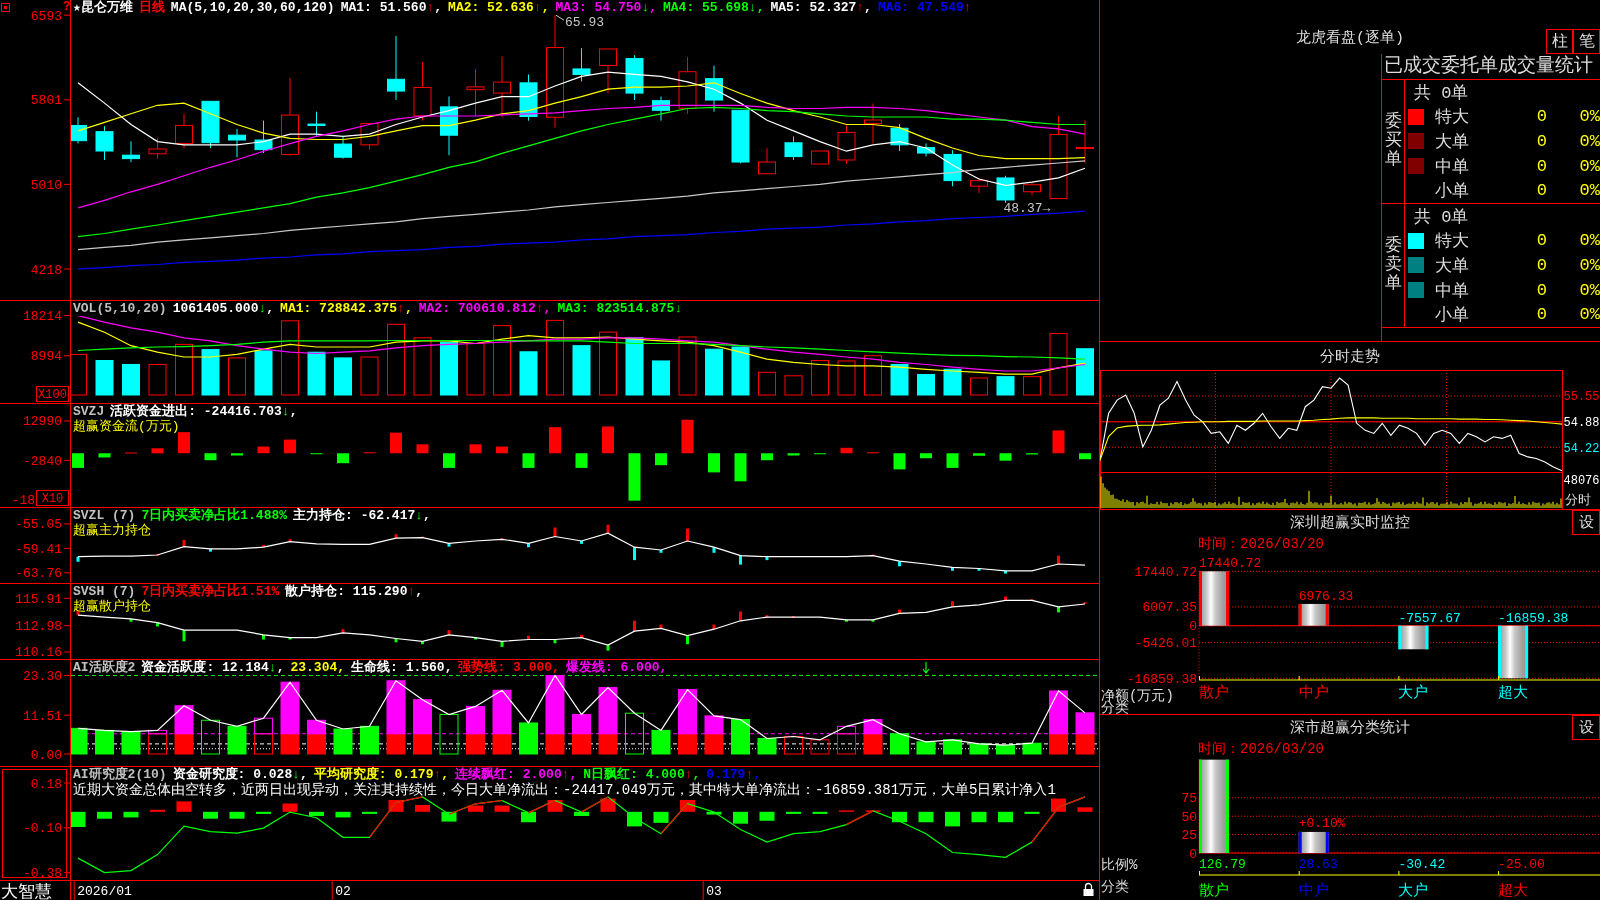 The height and width of the screenshot is (900, 1600). Describe the element at coordinates (485, 308) in the screenshot. I see `indicator-label: MA2: 700610.812↑,` at that location.